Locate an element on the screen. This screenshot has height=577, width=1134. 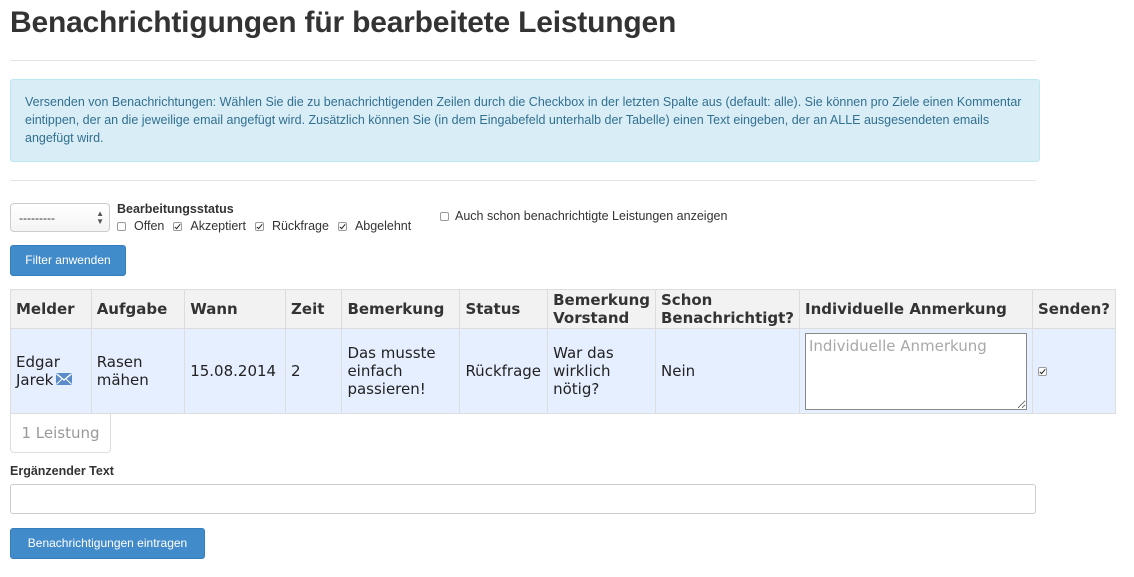
result-count: 1 Leistung is located at coordinates (60, 433).